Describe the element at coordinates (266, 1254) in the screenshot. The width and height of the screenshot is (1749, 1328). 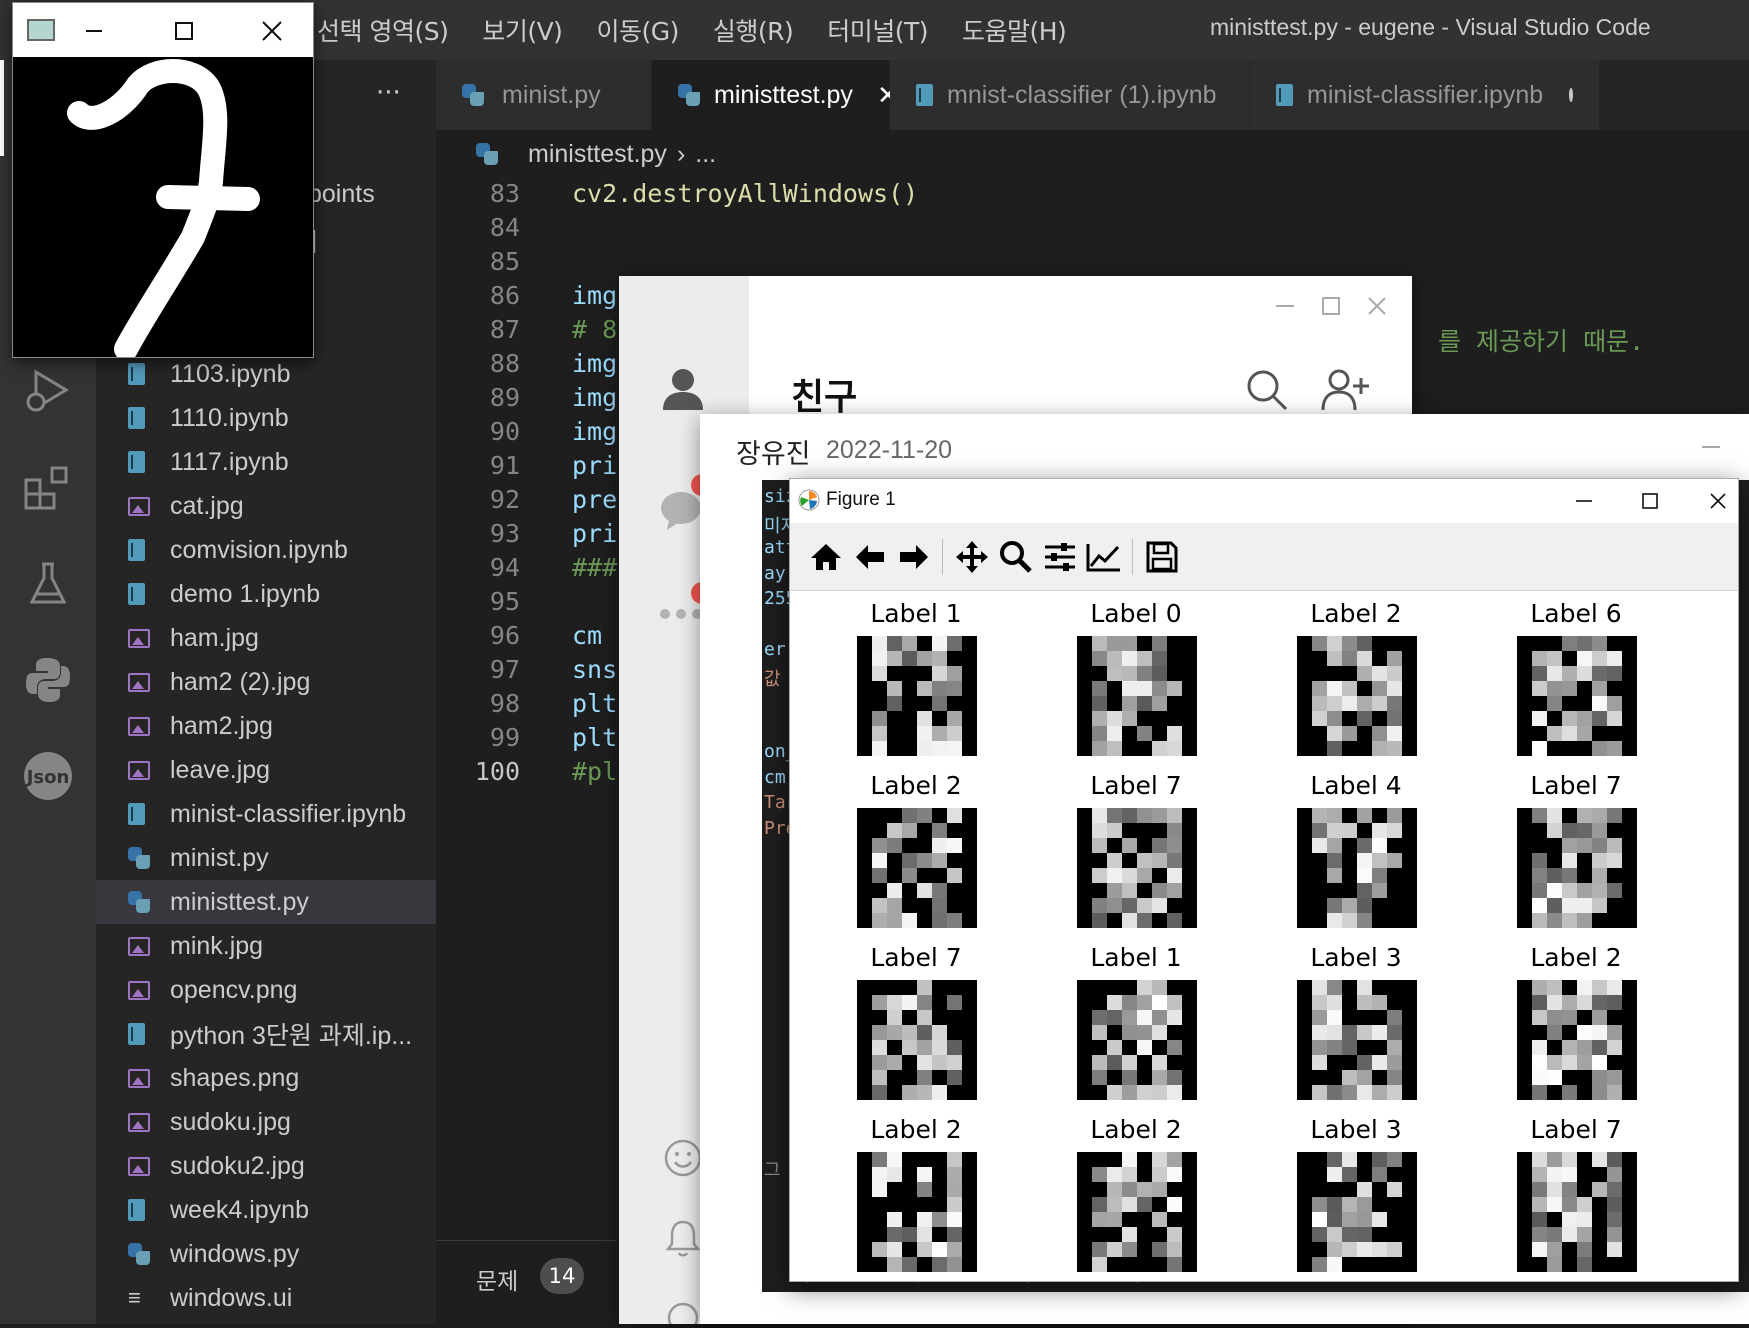
I see `file-item: windows.py` at that location.